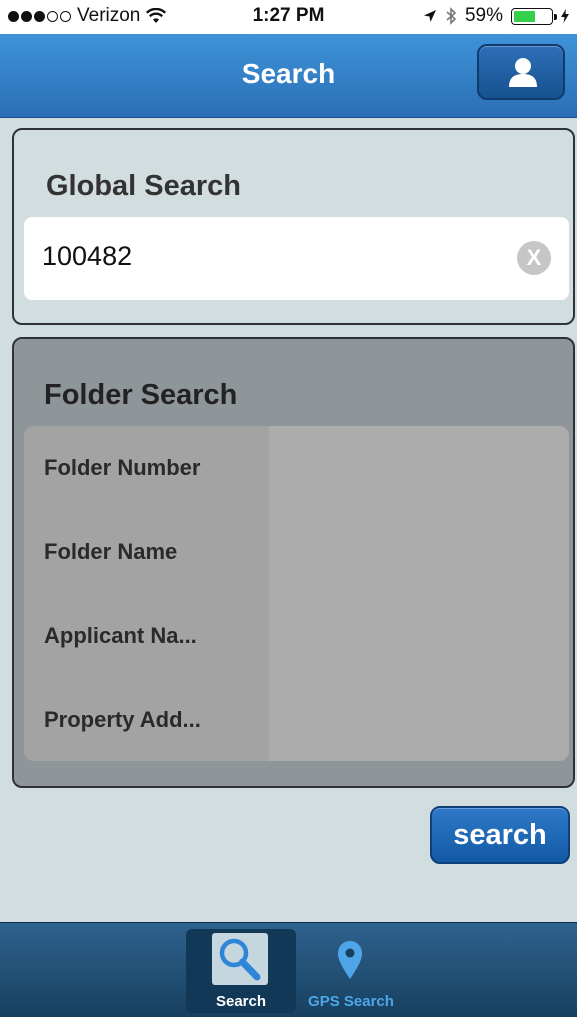  What do you see at coordinates (351, 1001) in the screenshot?
I see `tab-gps-search-label: GPS Search` at bounding box center [351, 1001].